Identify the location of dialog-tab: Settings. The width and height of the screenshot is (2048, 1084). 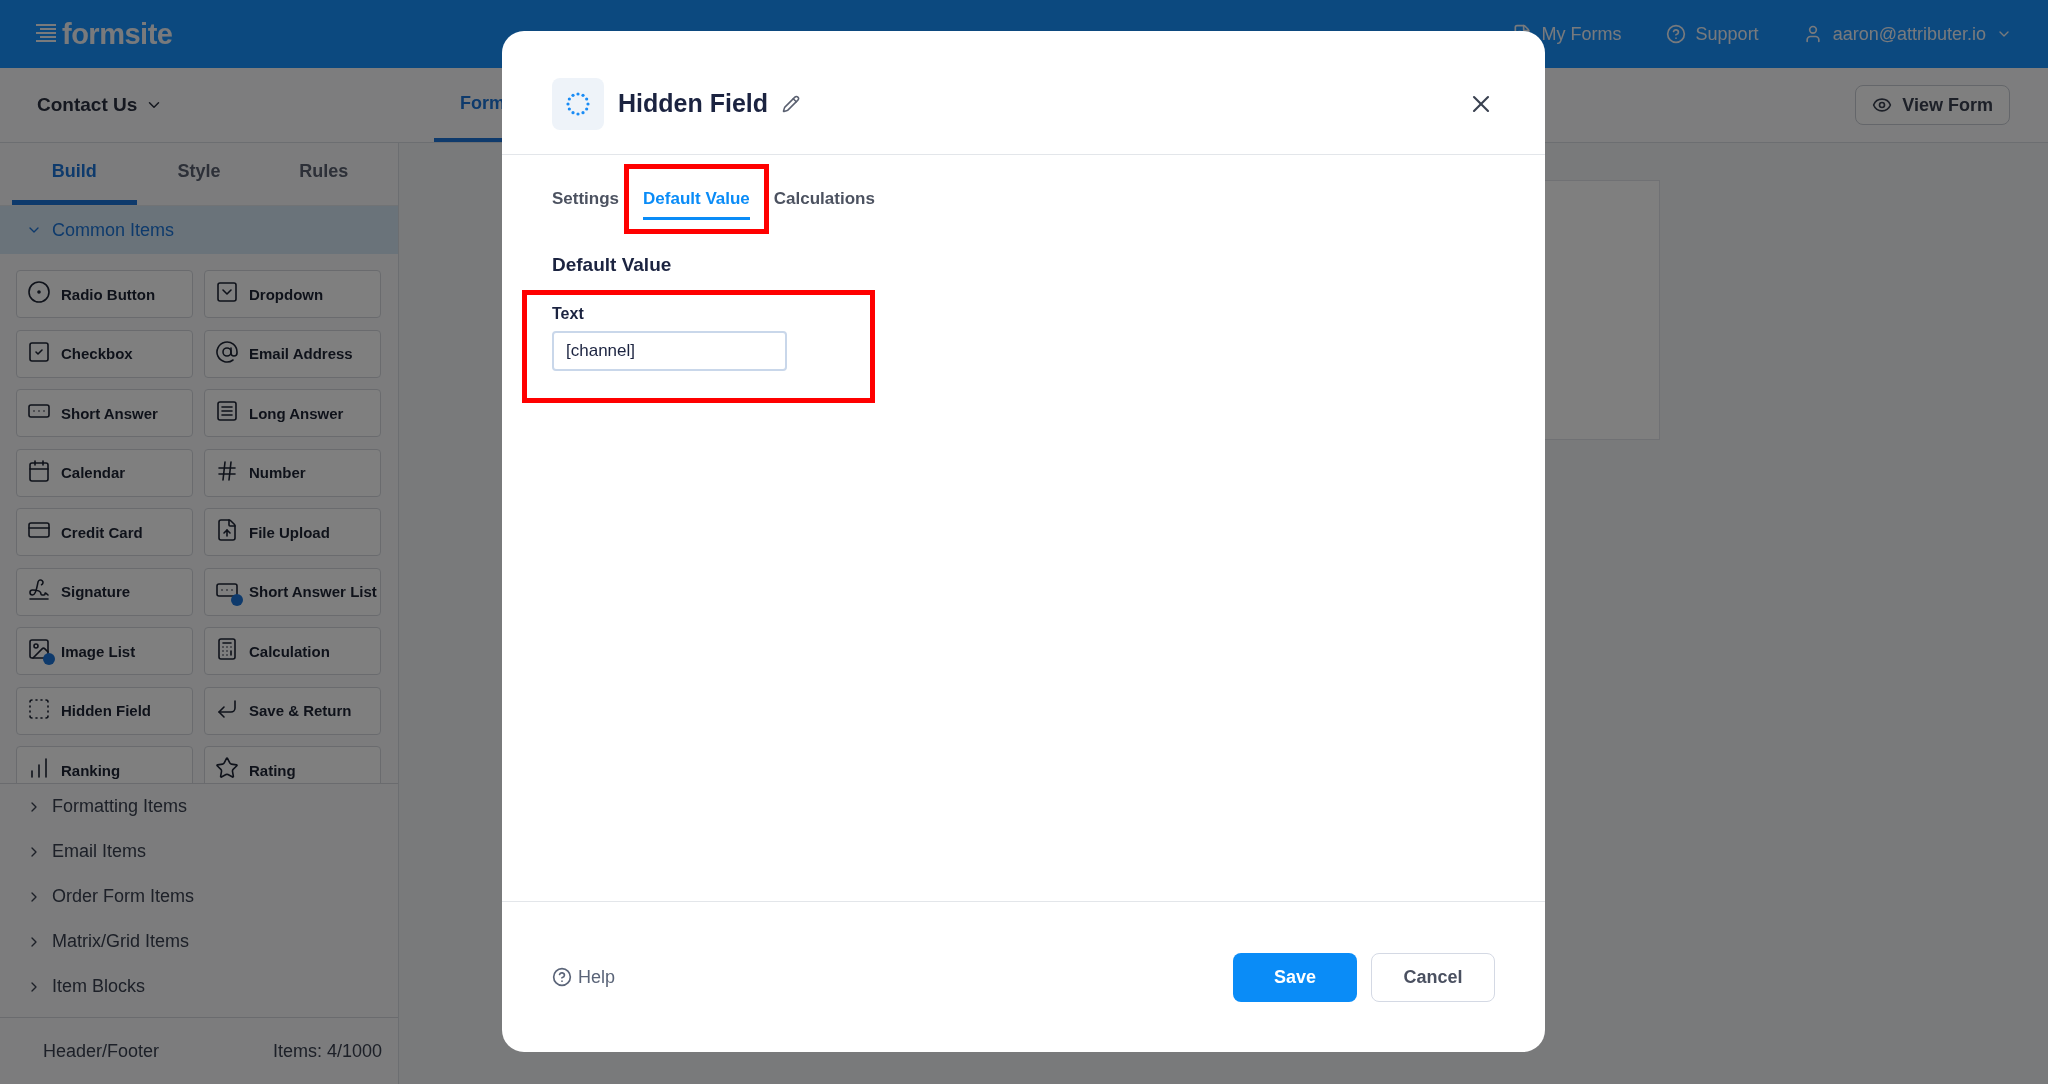
(586, 200).